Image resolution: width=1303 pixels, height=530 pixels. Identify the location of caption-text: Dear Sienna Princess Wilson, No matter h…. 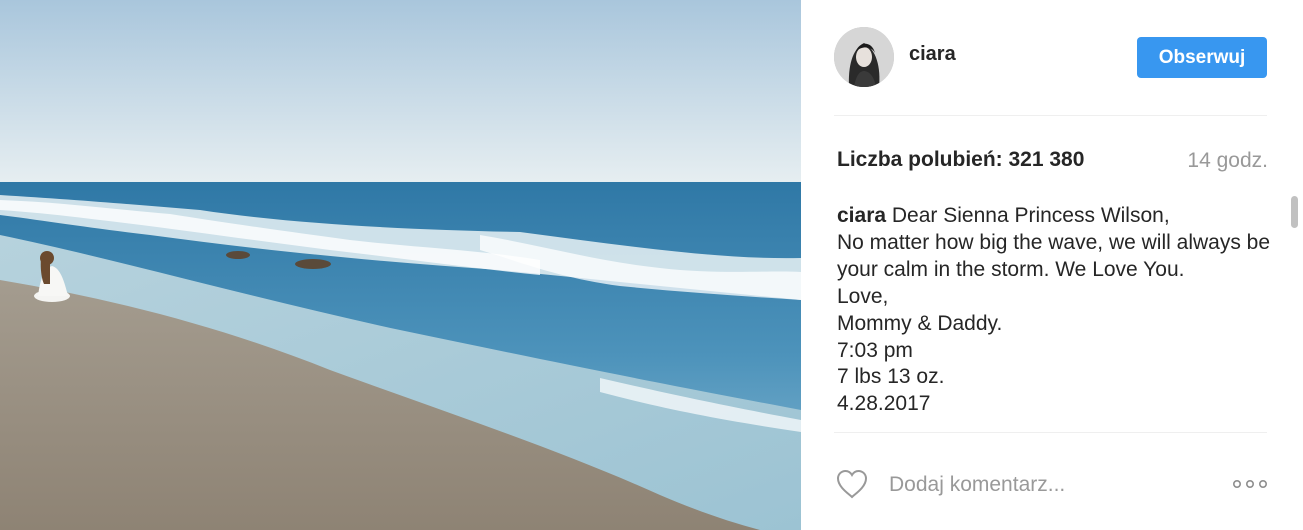
(1054, 310).